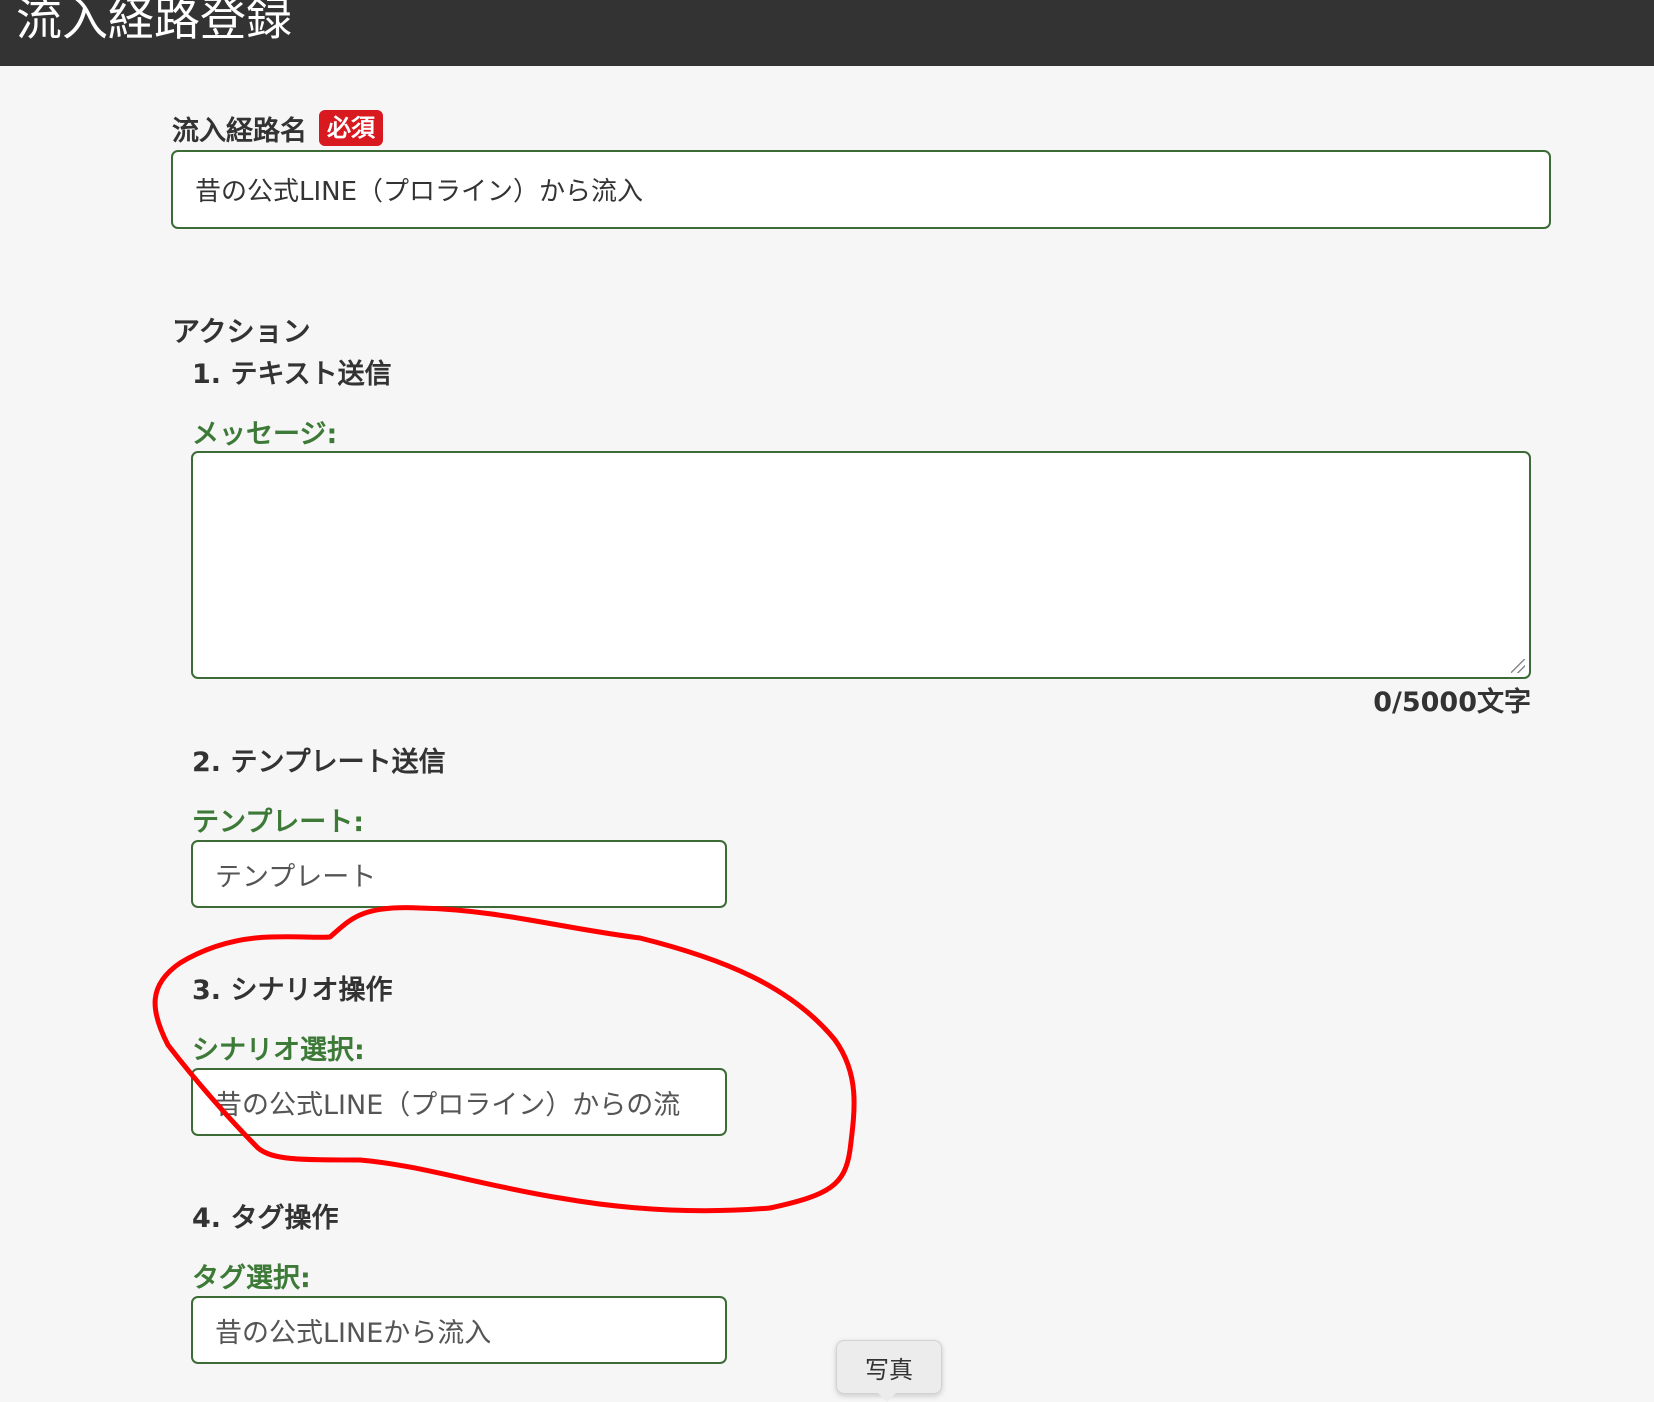  Describe the element at coordinates (1518, 666) in the screenshot. I see `resize-handle-icon` at that location.